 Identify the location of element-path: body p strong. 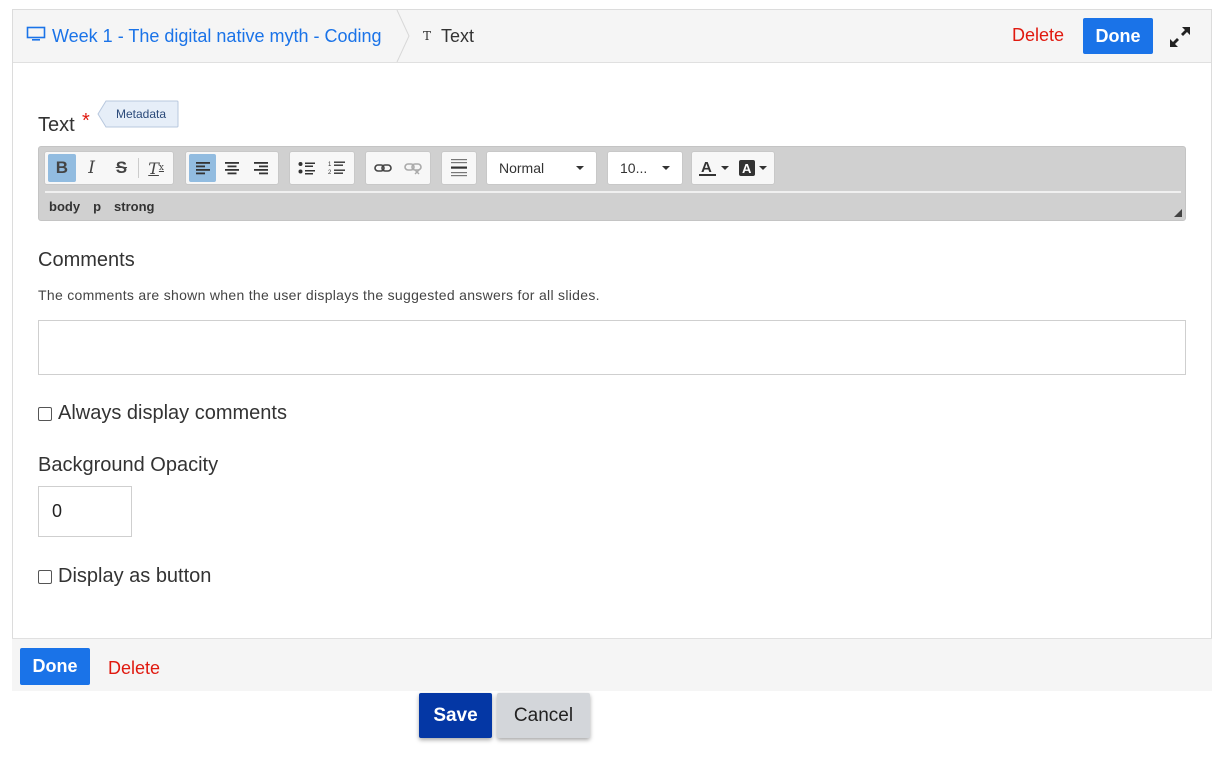
(101, 206).